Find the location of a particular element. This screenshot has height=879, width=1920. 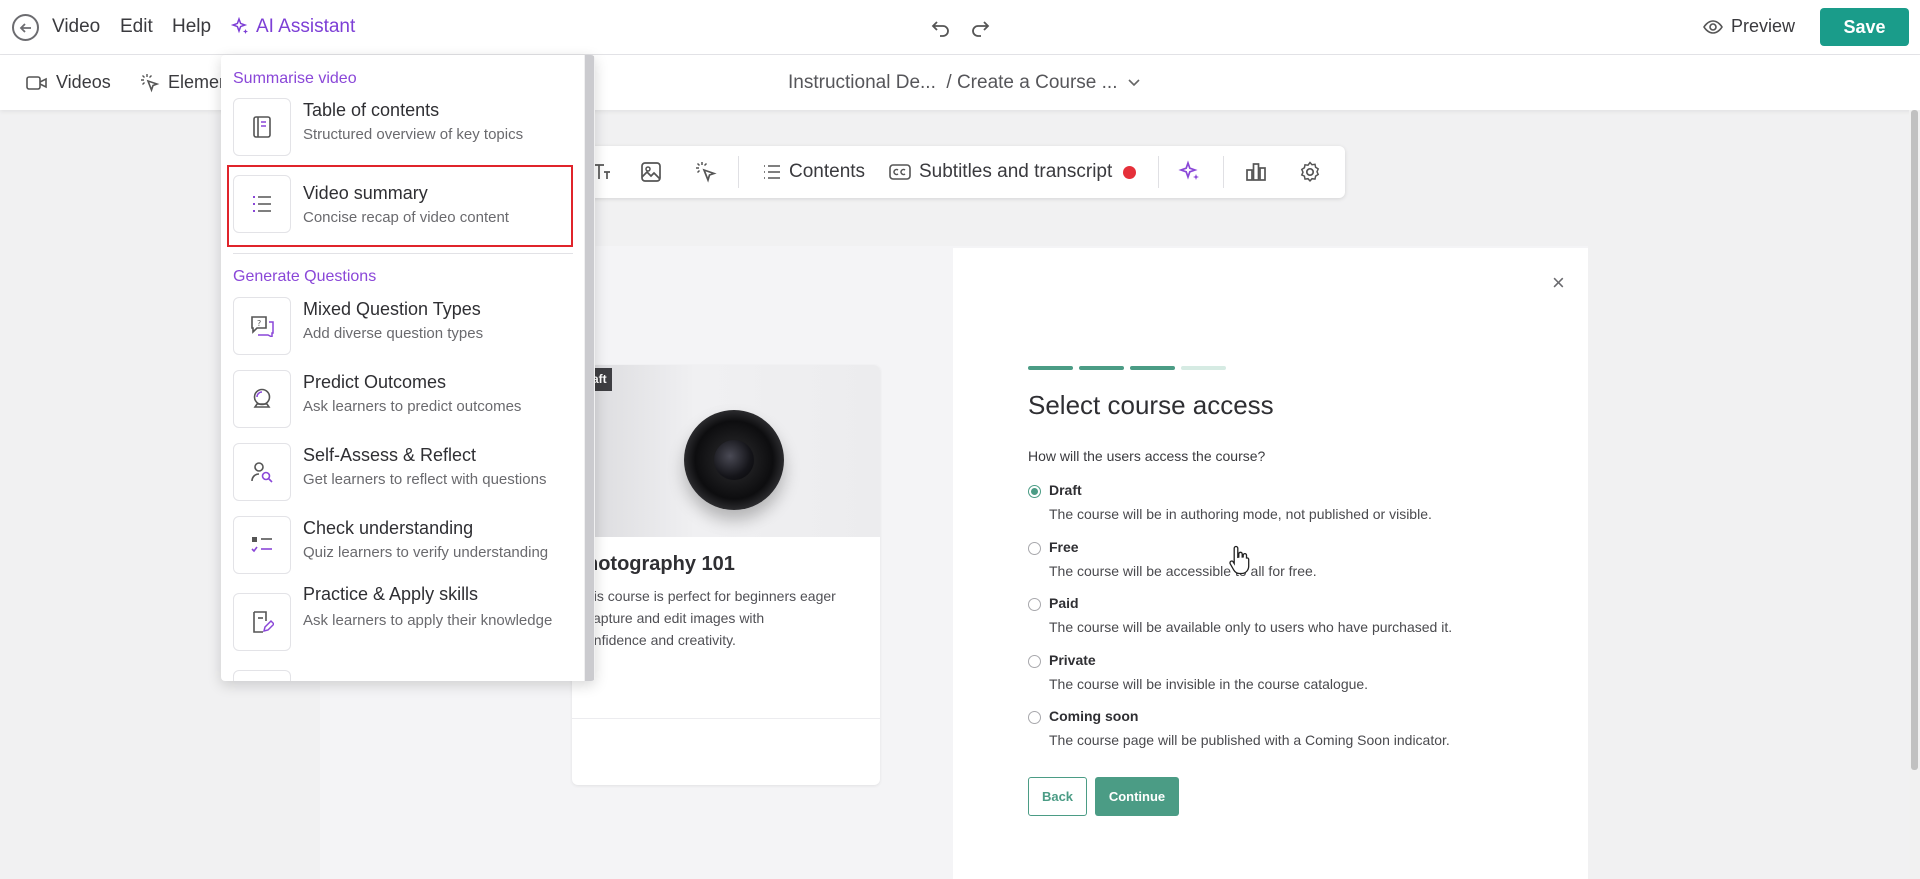

radio-free is located at coordinates (1034, 548).